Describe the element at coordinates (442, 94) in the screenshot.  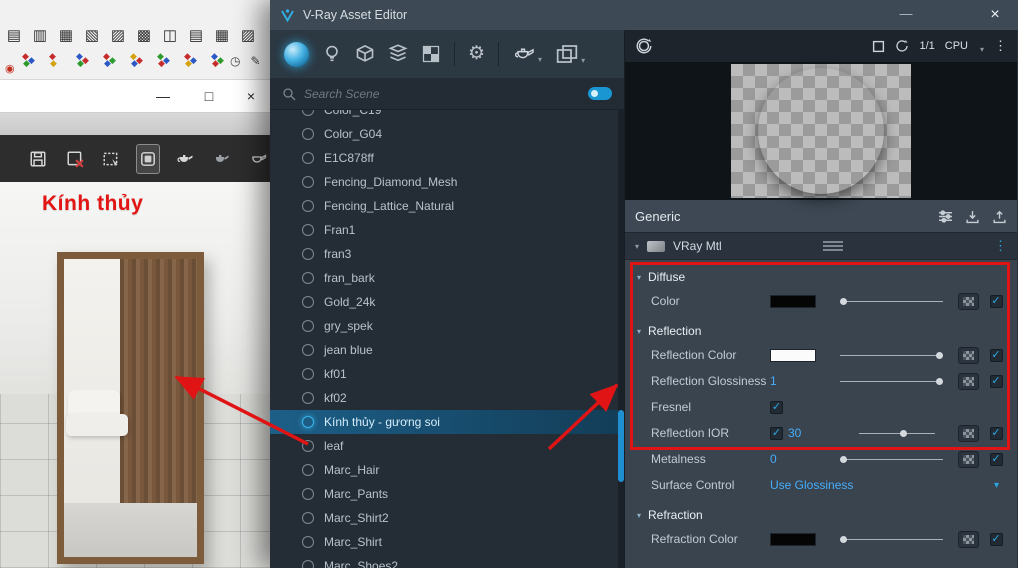
I see `search-input: Search Scene` at that location.